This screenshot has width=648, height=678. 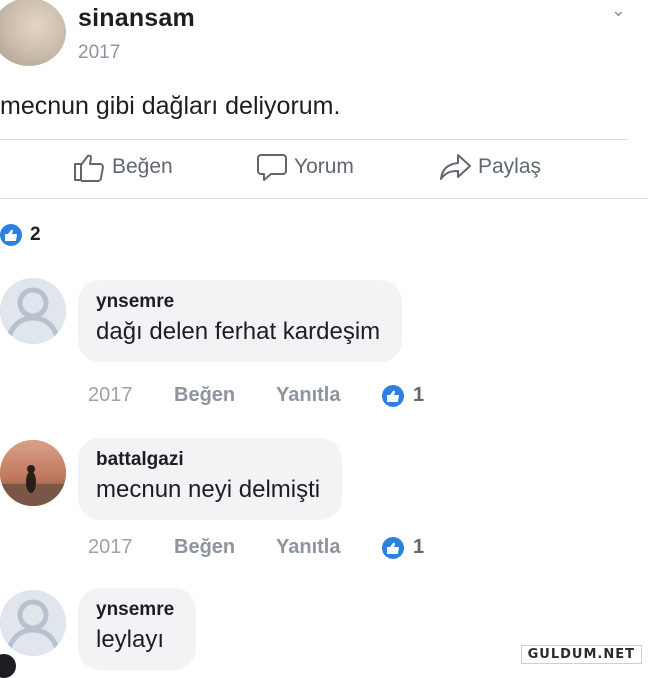 I want to click on share-arrow-icon, so click(x=455, y=167).